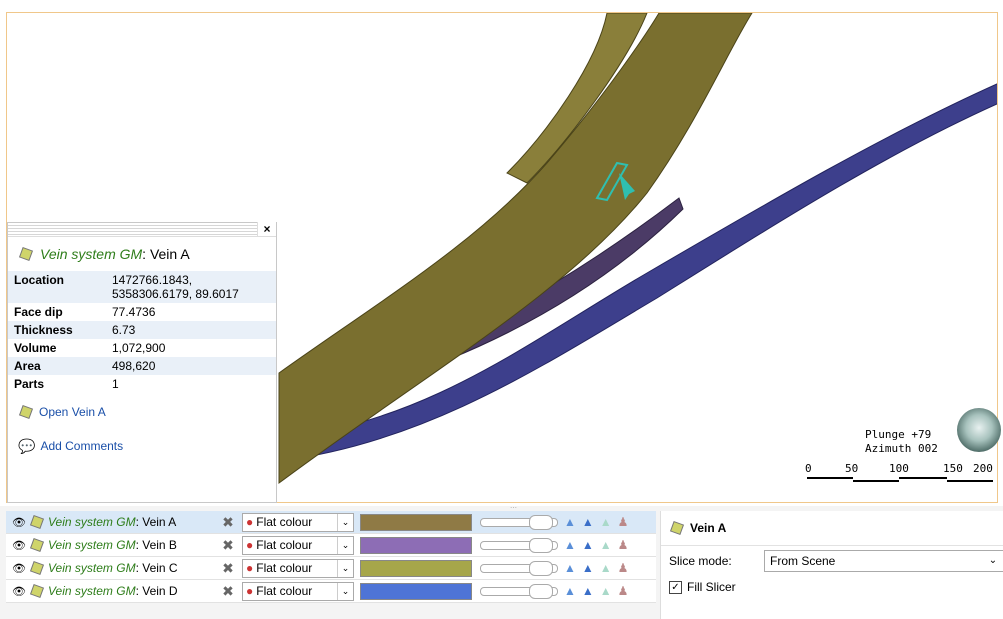  I want to click on property-key: Area, so click(57, 366).